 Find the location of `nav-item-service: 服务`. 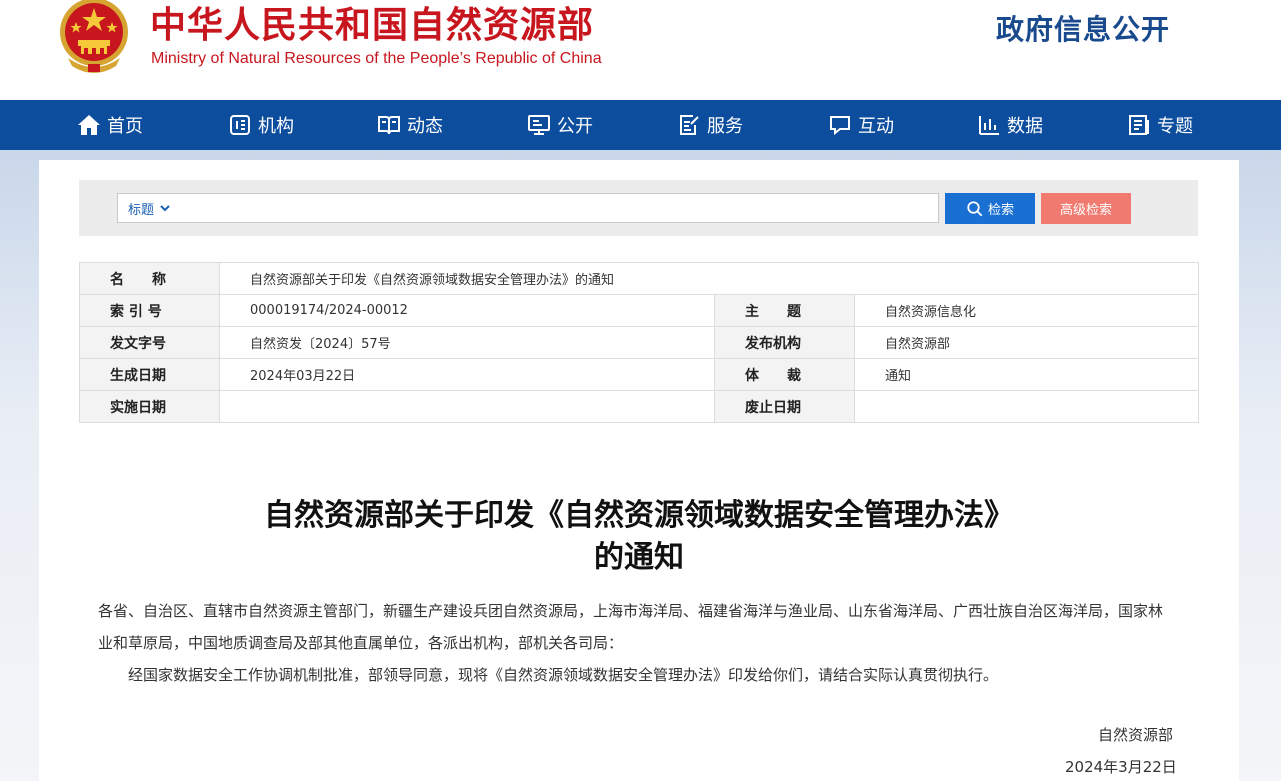

nav-item-service: 服务 is located at coordinates (710, 125).